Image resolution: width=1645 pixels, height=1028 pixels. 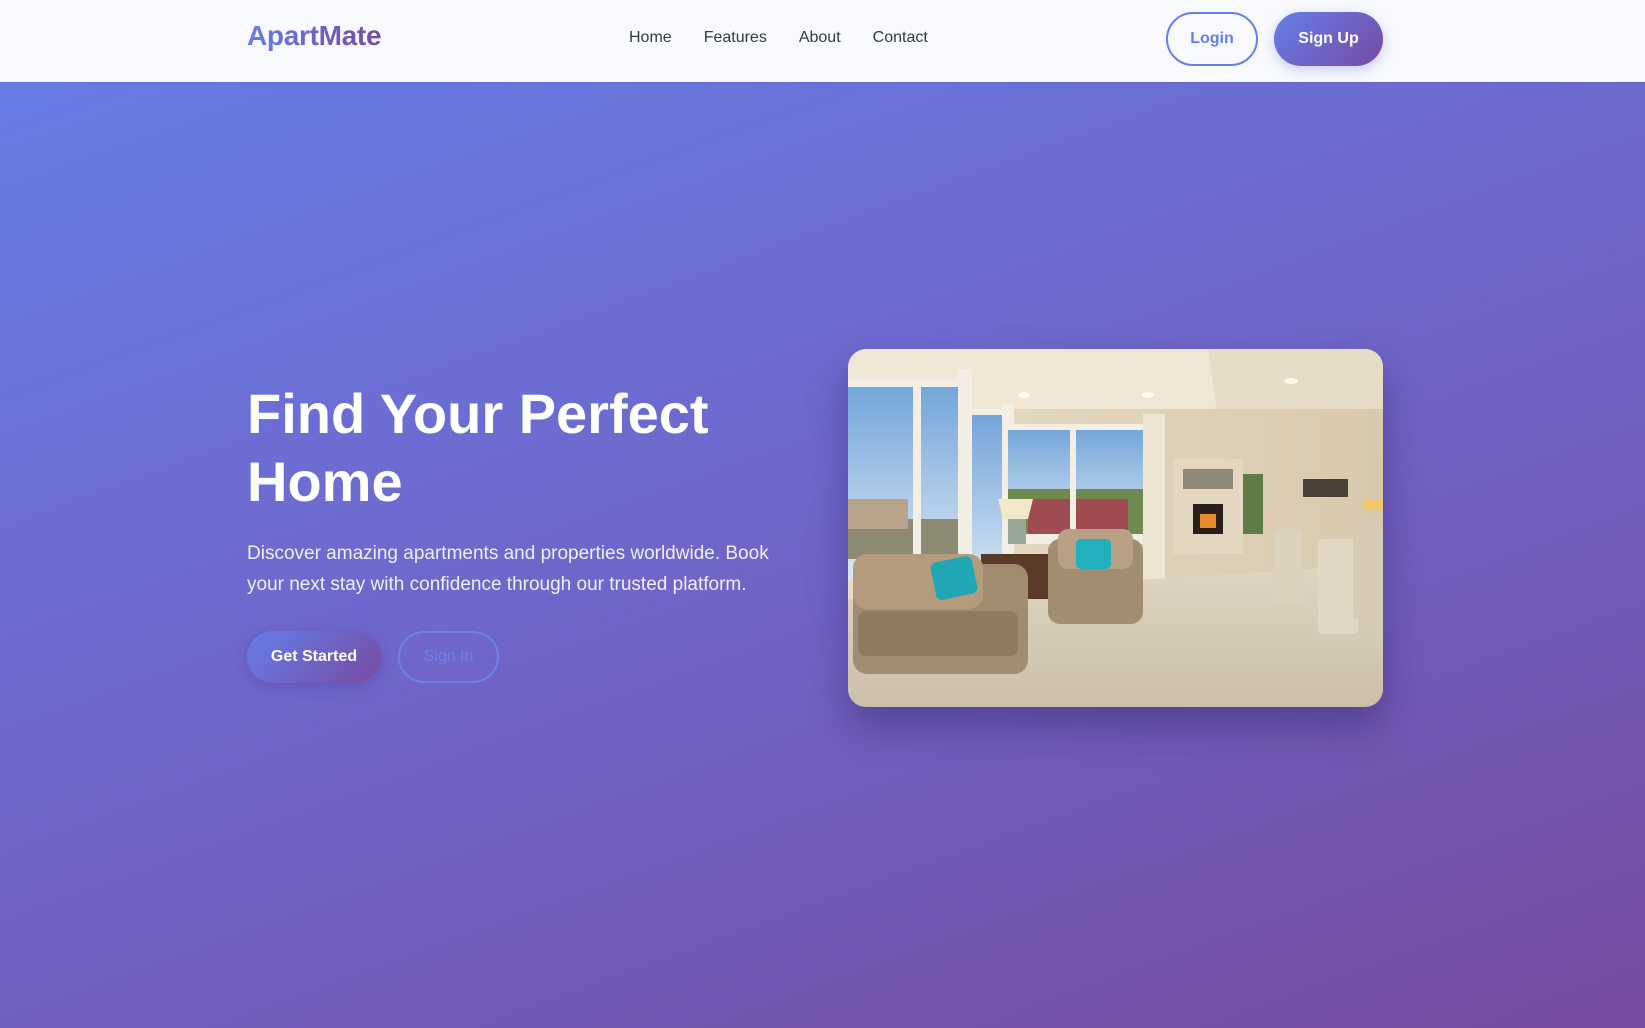 What do you see at coordinates (314, 36) in the screenshot?
I see `brand-logo: ApartMate` at bounding box center [314, 36].